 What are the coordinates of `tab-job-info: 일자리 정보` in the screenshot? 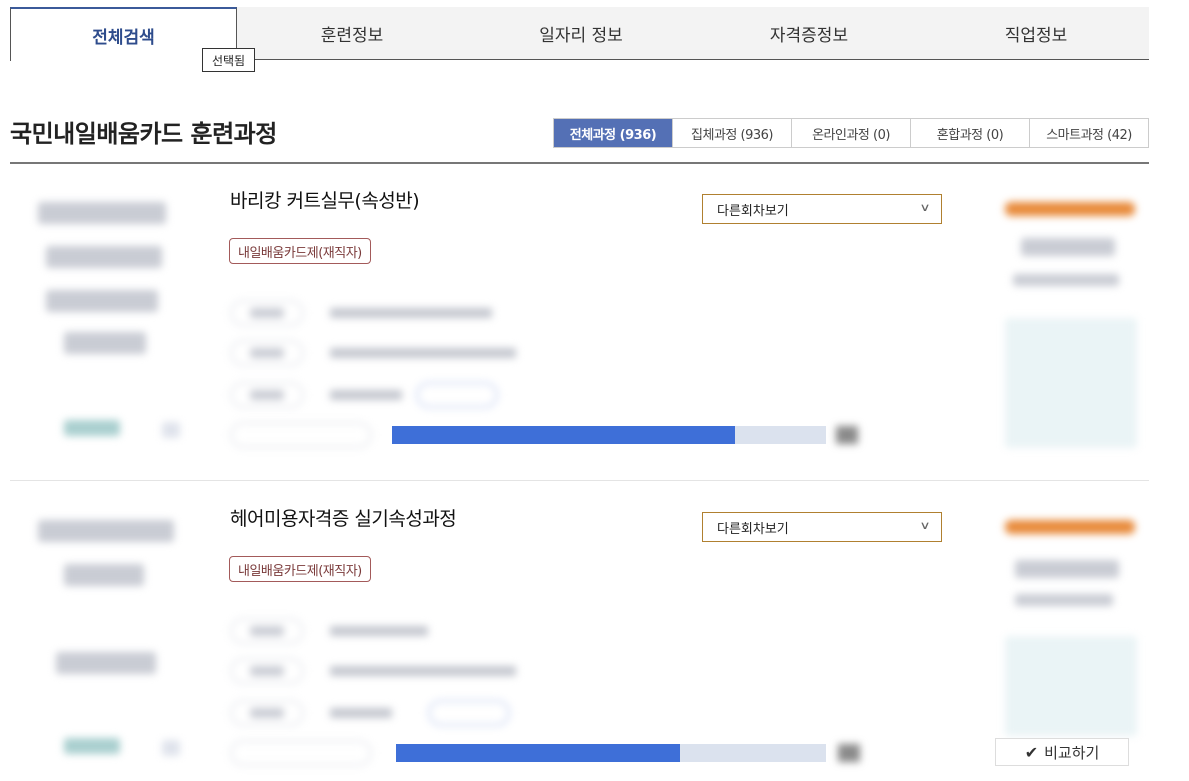 It's located at (581, 33).